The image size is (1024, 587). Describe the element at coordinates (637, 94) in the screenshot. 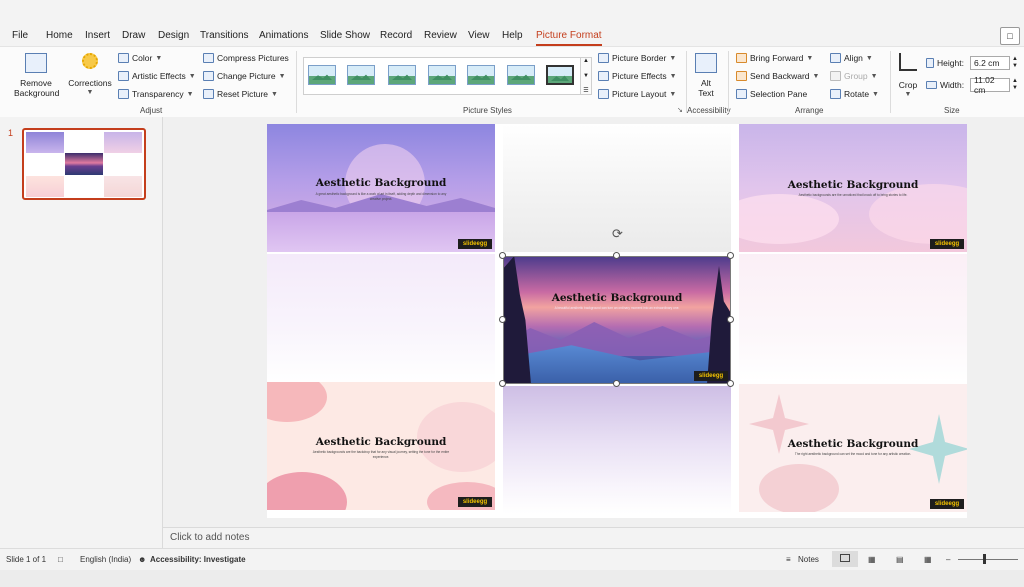

I see `picture-layout-button: Picture Layout ▼` at that location.